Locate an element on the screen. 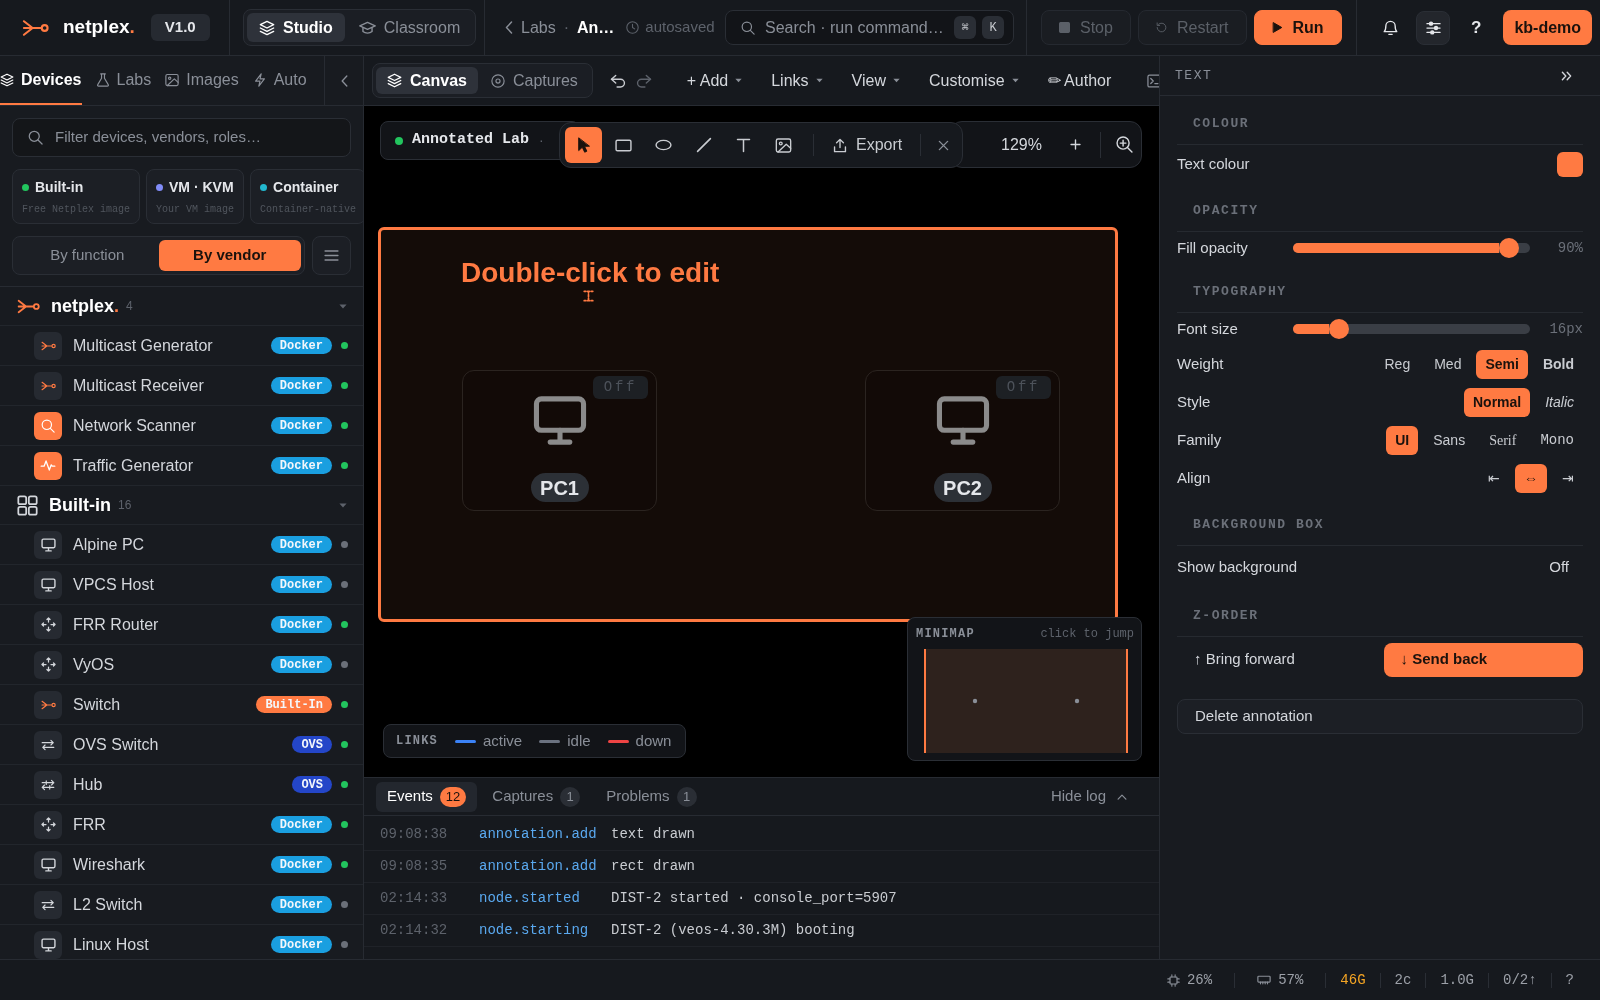  slider-value: 16px is located at coordinates (1566, 329).